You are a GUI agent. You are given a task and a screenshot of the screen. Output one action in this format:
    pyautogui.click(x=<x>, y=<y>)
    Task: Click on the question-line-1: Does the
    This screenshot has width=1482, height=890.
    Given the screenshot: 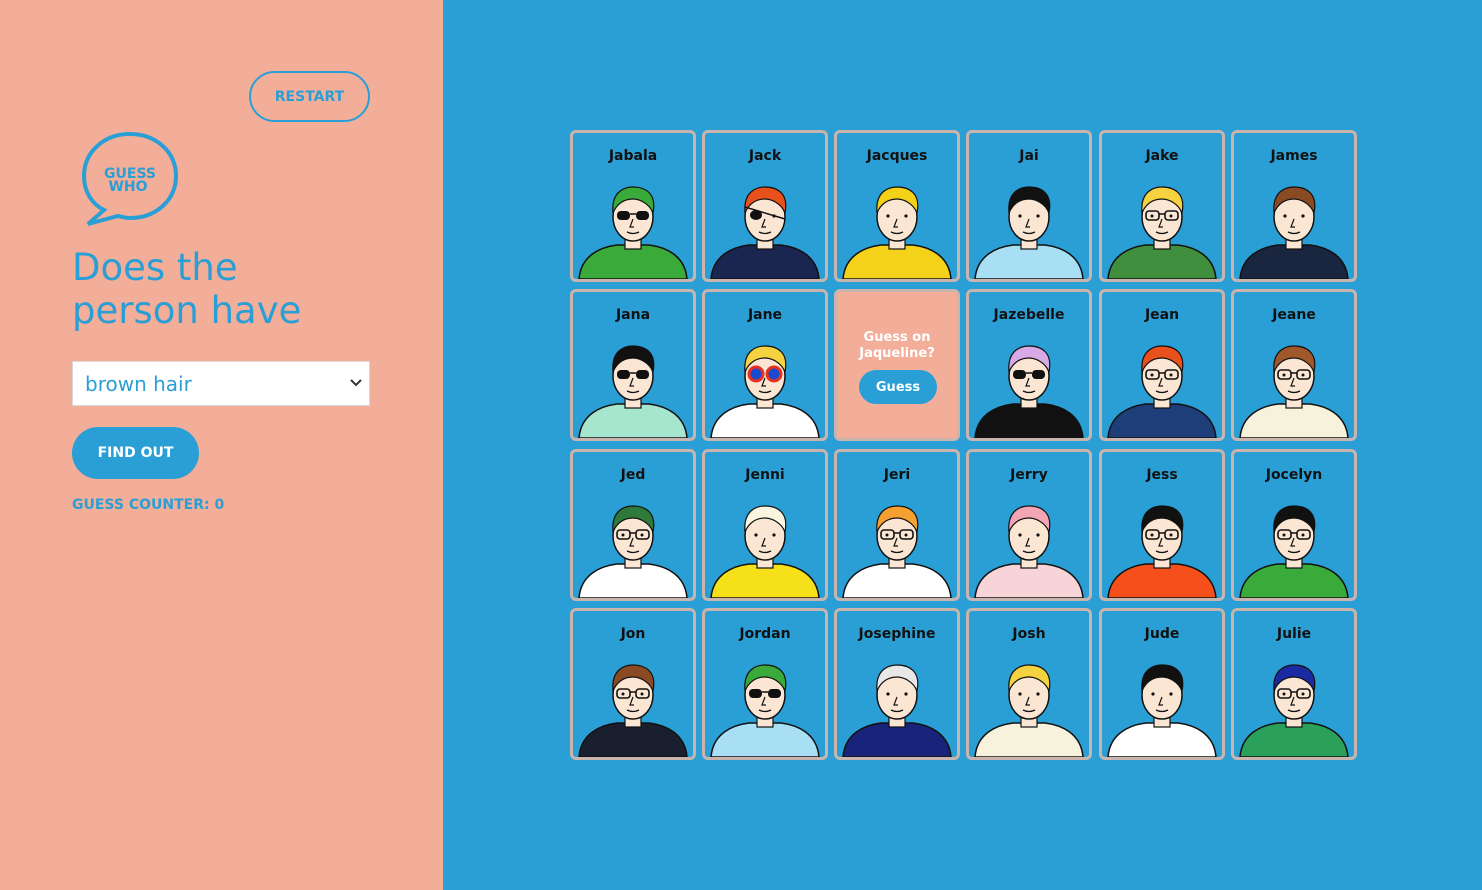 What is the action you would take?
    pyautogui.click(x=155, y=267)
    